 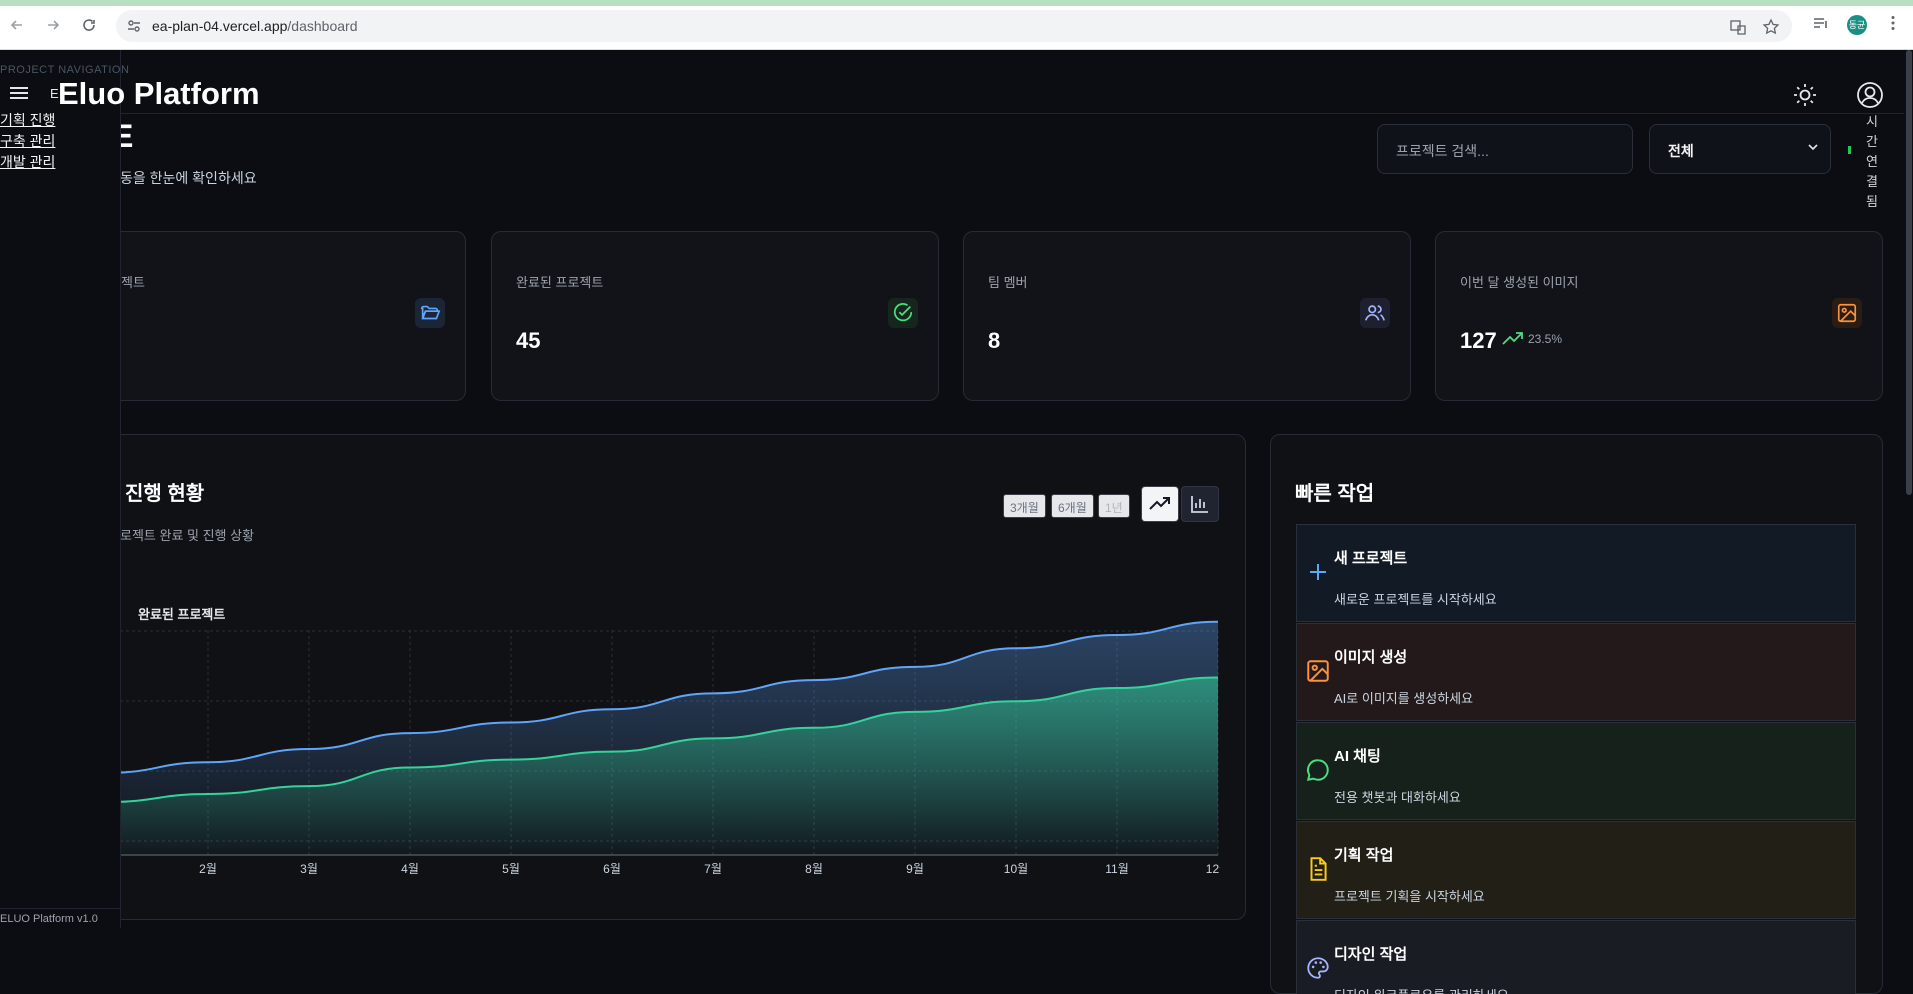 I want to click on quick-action-title: AI 채팅, so click(x=1357, y=756).